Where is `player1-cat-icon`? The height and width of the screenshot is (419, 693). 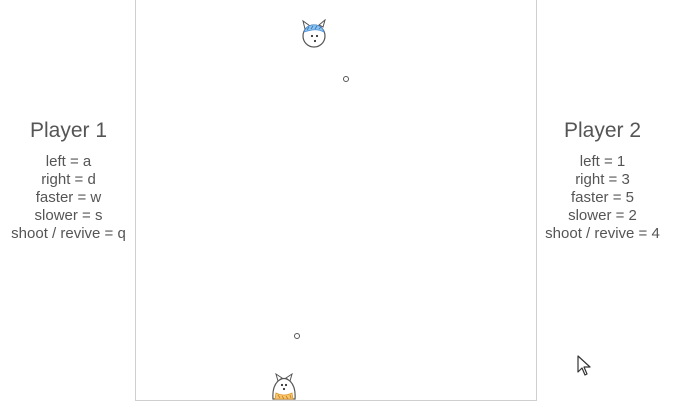 player1-cat-icon is located at coordinates (284, 386).